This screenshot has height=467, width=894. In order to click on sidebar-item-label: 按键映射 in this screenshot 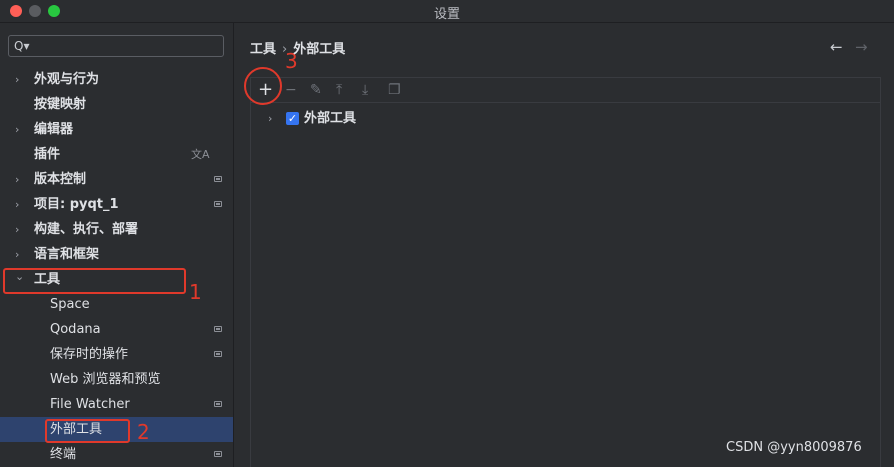, I will do `click(60, 104)`.